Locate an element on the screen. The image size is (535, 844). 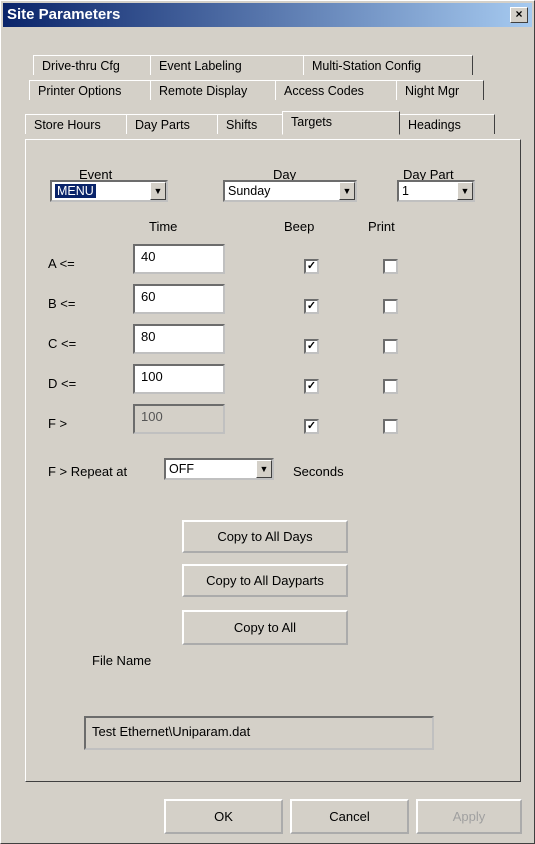
copy-to-all-dayparts-button: Copy to All Dayparts is located at coordinates (265, 580).